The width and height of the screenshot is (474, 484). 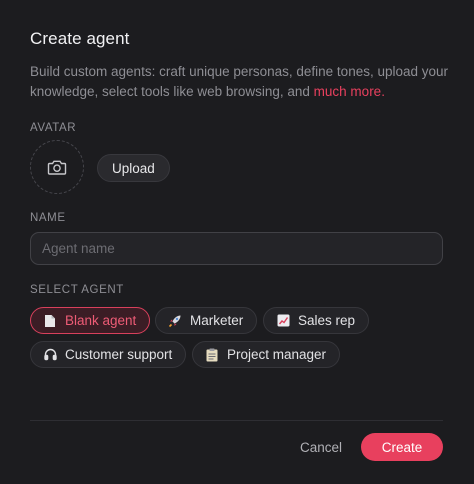 I want to click on avatar-placeholder, so click(x=57, y=167).